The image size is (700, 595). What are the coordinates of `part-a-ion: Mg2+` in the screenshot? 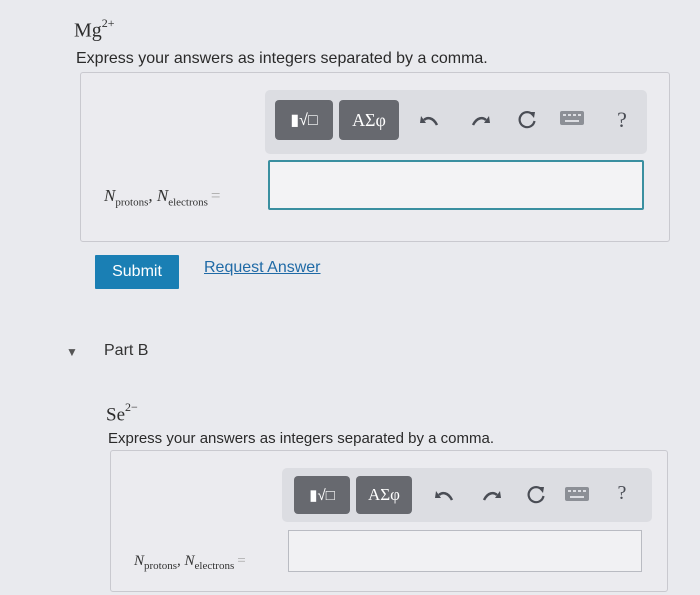 It's located at (94, 29).